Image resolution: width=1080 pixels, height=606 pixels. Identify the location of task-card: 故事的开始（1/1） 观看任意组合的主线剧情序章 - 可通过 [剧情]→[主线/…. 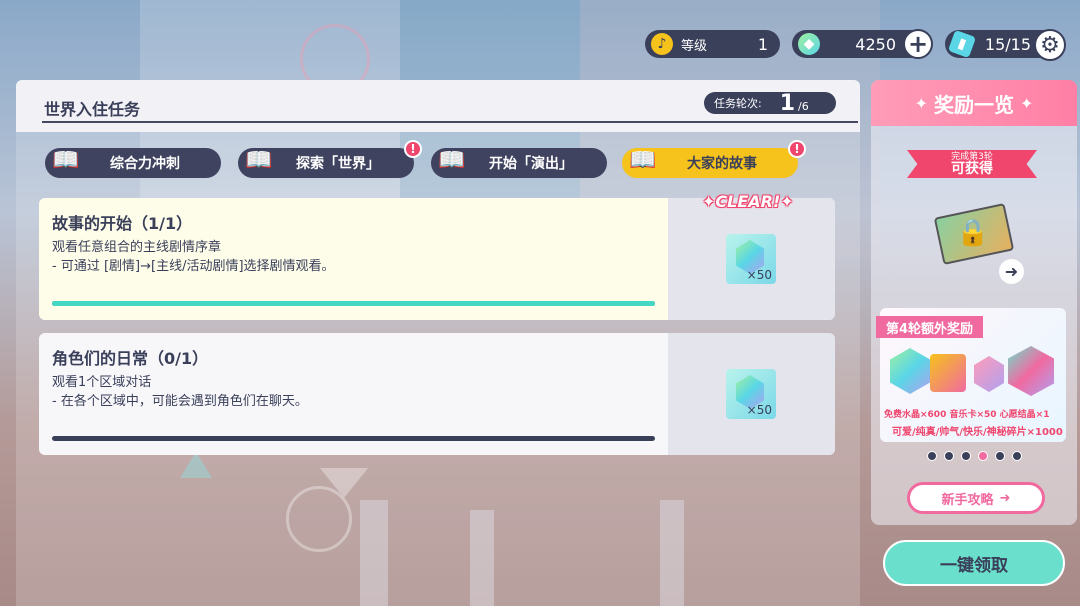
(437, 259).